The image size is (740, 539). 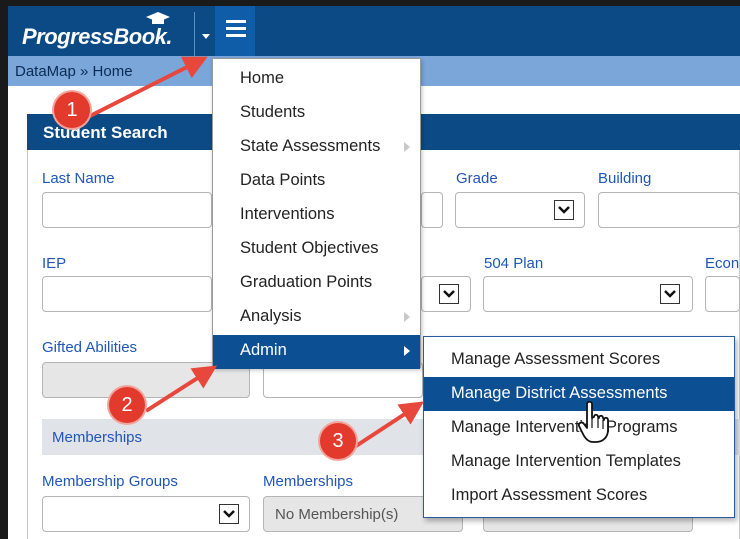 What do you see at coordinates (588, 294) in the screenshot?
I see `504-plan-select` at bounding box center [588, 294].